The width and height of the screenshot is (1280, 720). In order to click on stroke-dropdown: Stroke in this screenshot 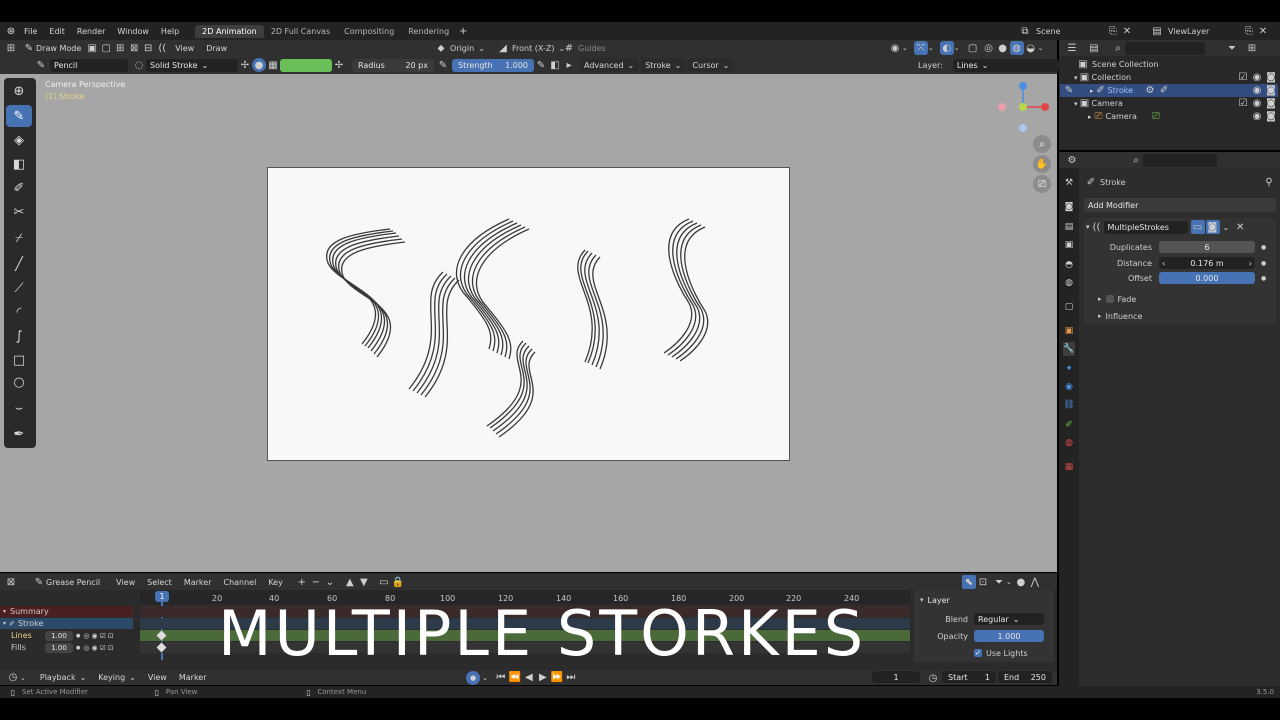, I will do `click(663, 65)`.